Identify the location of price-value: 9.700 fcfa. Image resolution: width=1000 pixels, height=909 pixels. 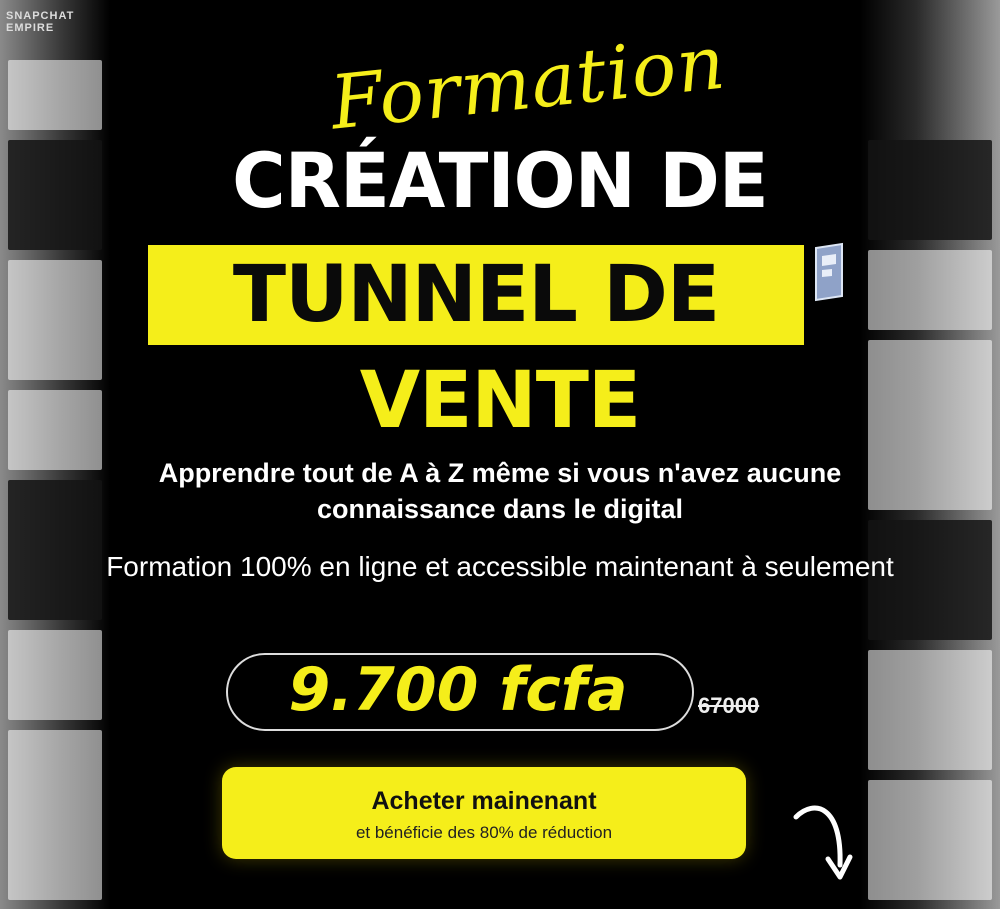
(458, 690).